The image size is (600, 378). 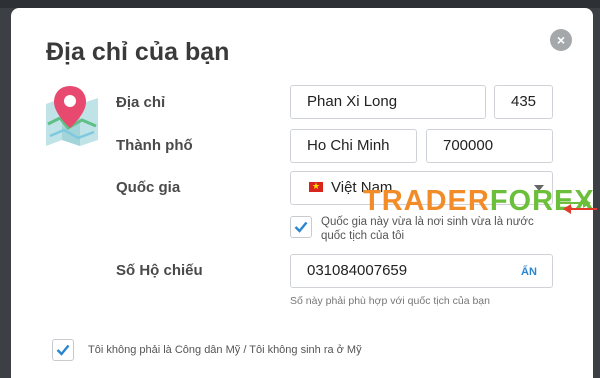 I want to click on not-us-citizen-checkbox, so click(x=63, y=350).